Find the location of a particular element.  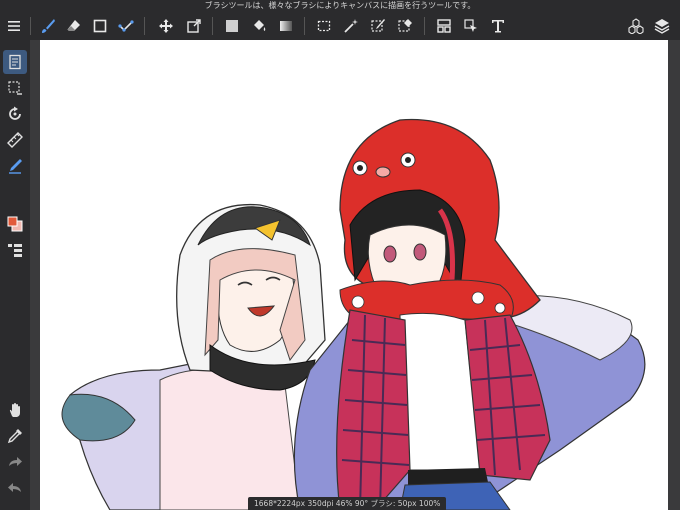

tool-row is located at coordinates (340, 26).